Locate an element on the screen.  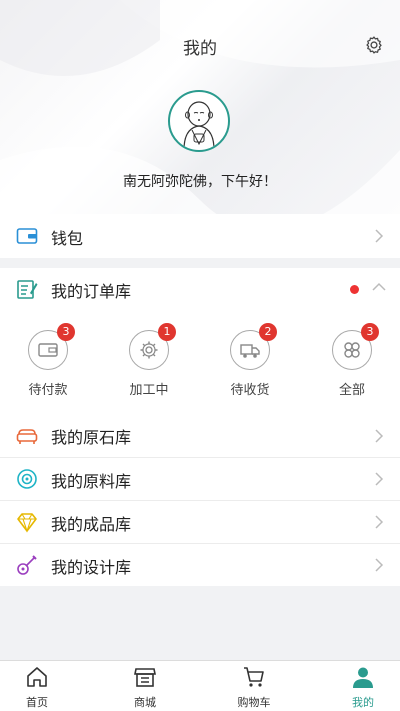
tab-home: 首页 is located at coordinates (37, 687).